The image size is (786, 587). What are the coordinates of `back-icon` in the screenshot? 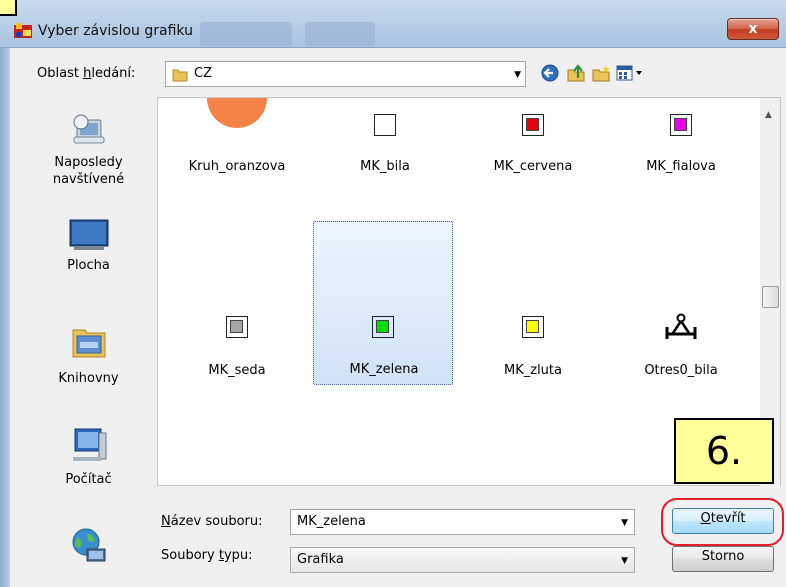 It's located at (550, 73).